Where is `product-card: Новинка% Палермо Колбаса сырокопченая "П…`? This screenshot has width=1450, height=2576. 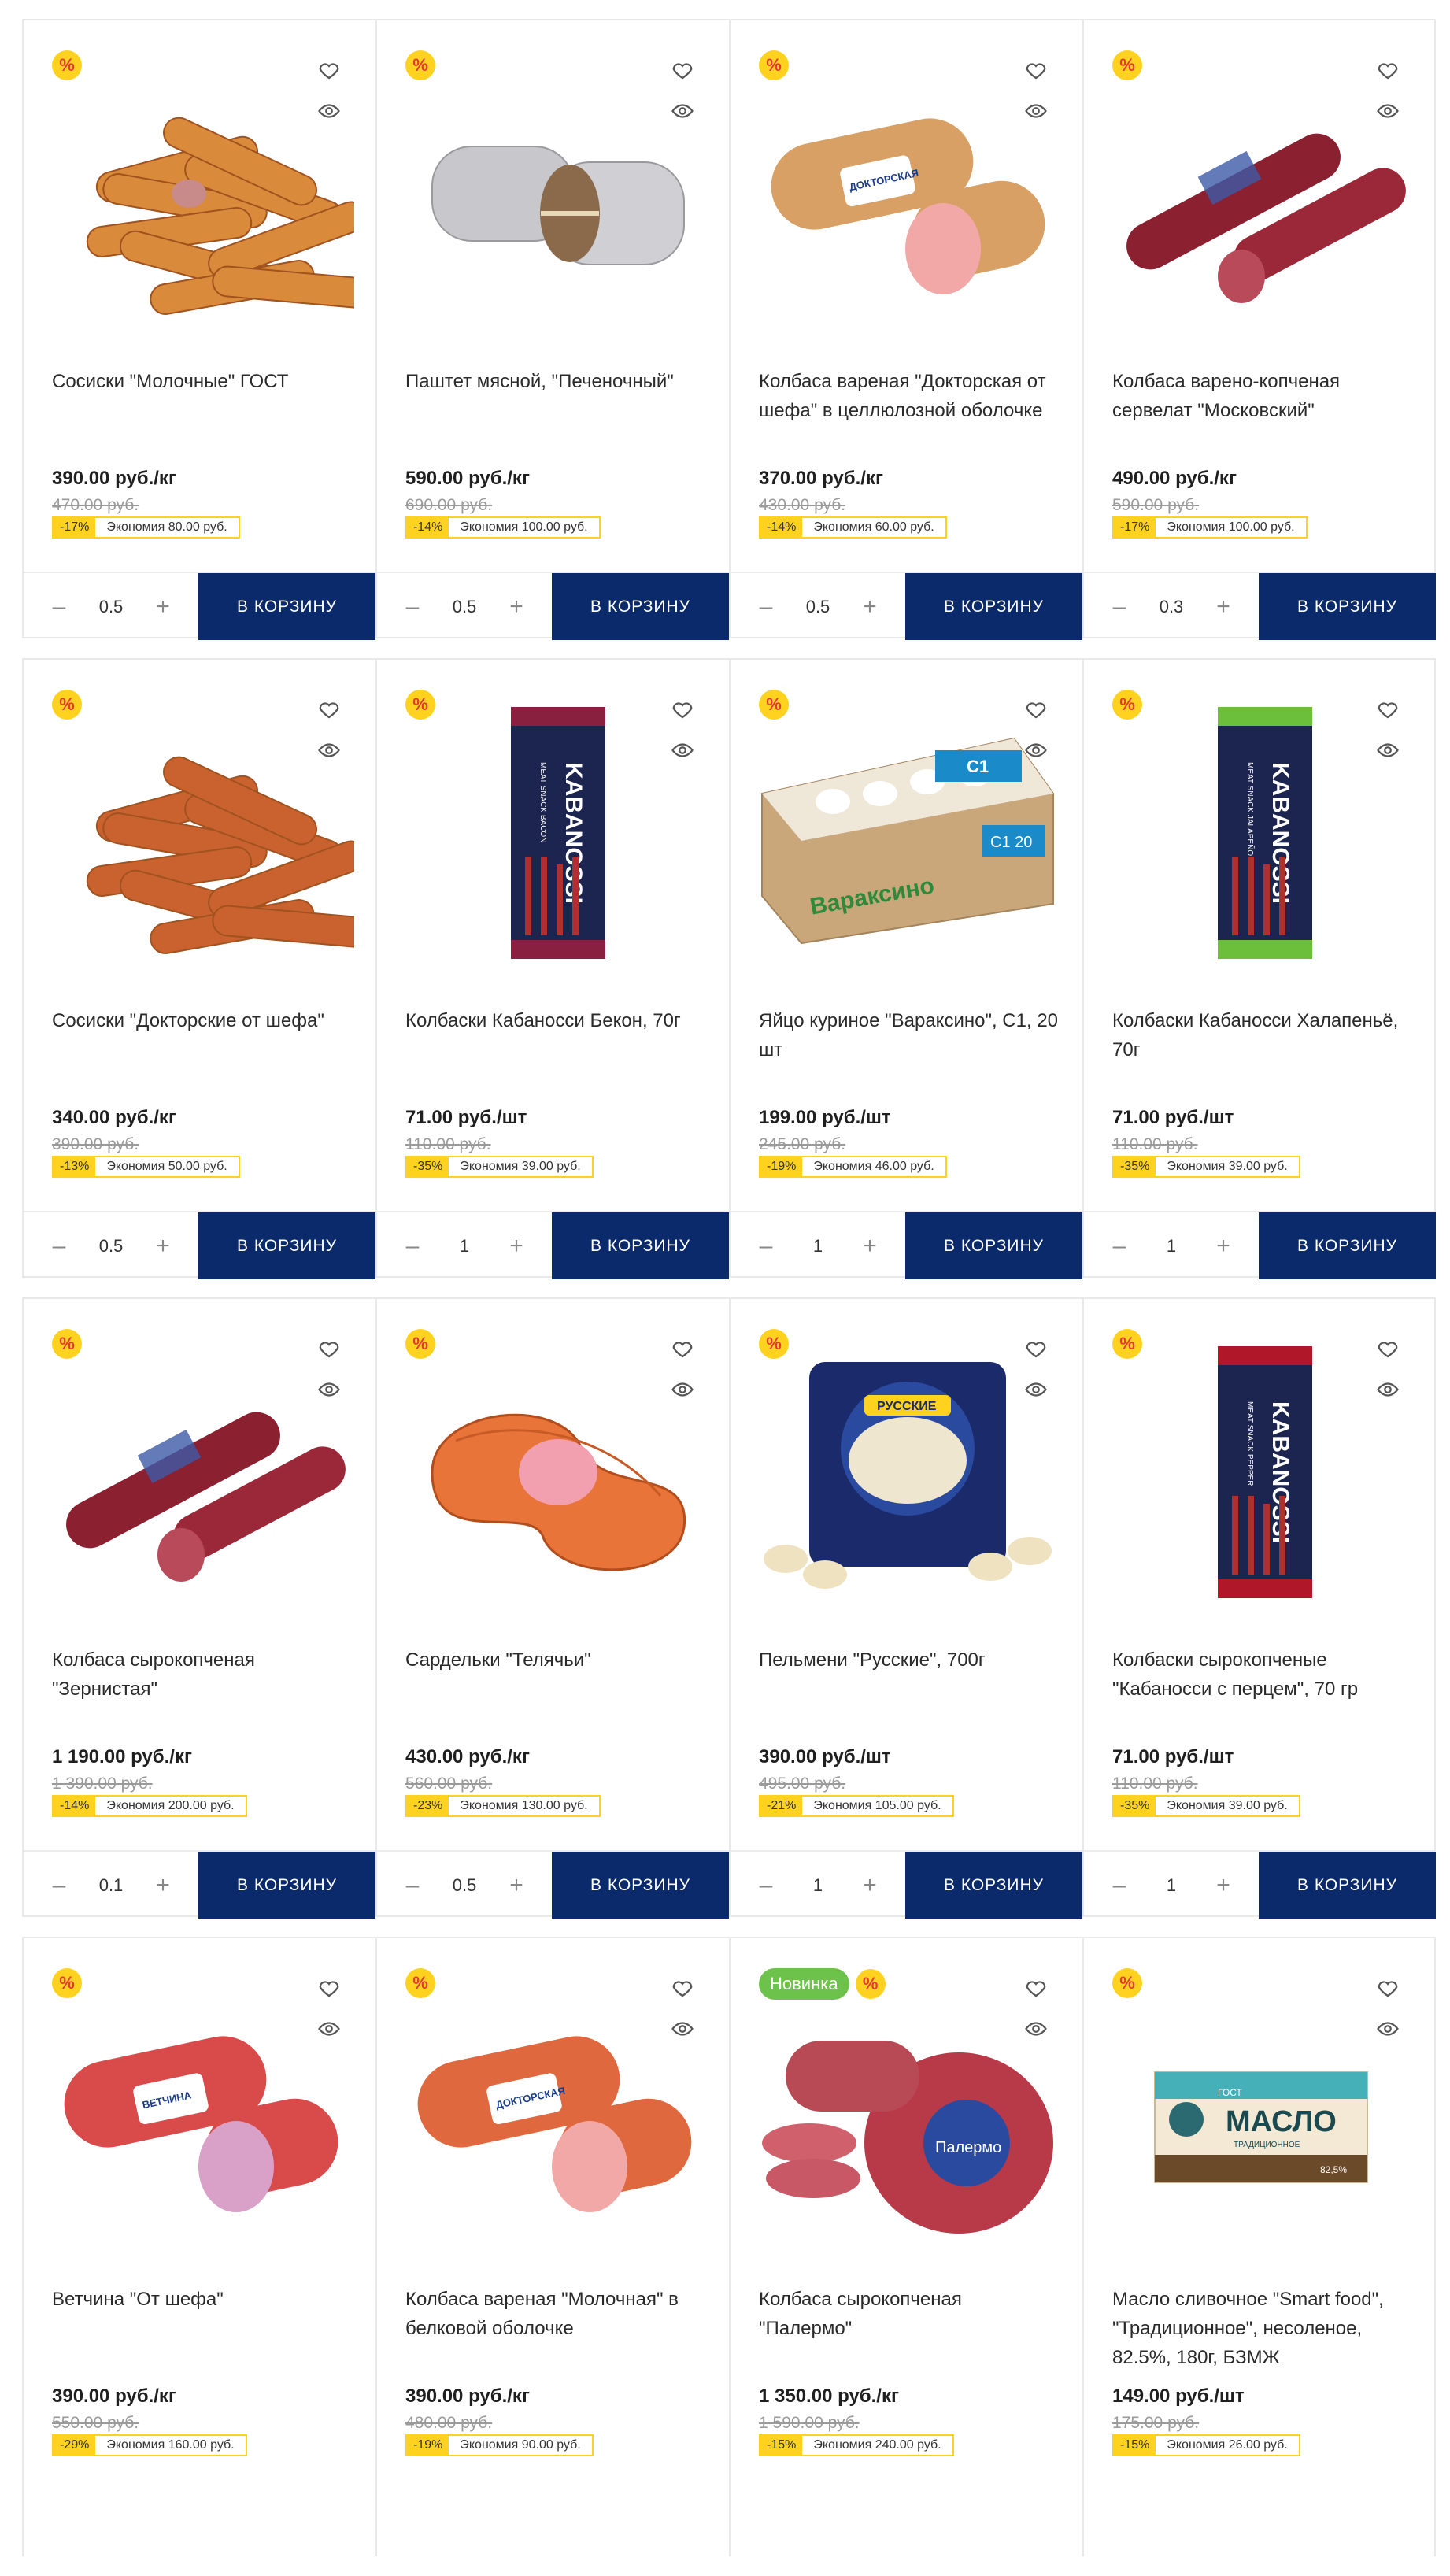
product-card: Новинка% Палермо Колбаса сырокопченая "П… is located at coordinates (905, 2246).